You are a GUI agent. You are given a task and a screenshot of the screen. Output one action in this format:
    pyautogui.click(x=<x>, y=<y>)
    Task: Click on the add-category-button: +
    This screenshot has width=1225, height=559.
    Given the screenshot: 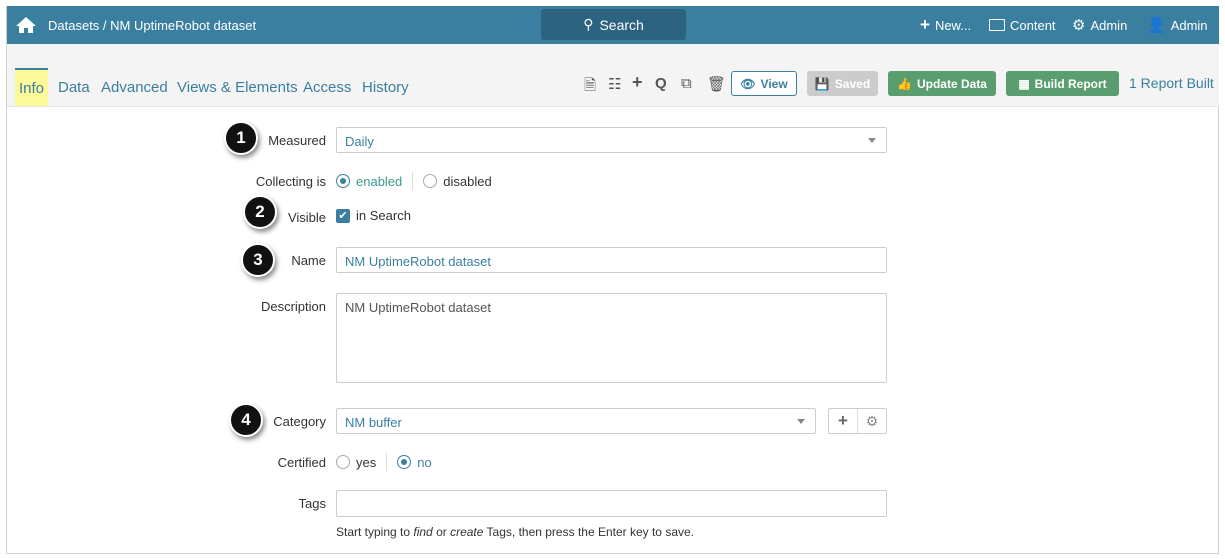 What is the action you would take?
    pyautogui.click(x=843, y=421)
    